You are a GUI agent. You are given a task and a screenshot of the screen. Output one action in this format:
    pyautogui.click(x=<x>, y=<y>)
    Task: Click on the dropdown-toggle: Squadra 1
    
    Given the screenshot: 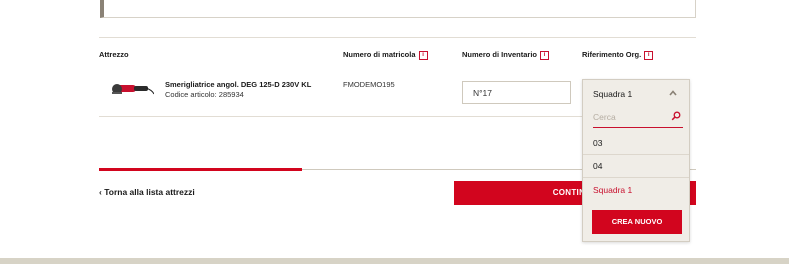 What is the action you would take?
    pyautogui.click(x=636, y=93)
    